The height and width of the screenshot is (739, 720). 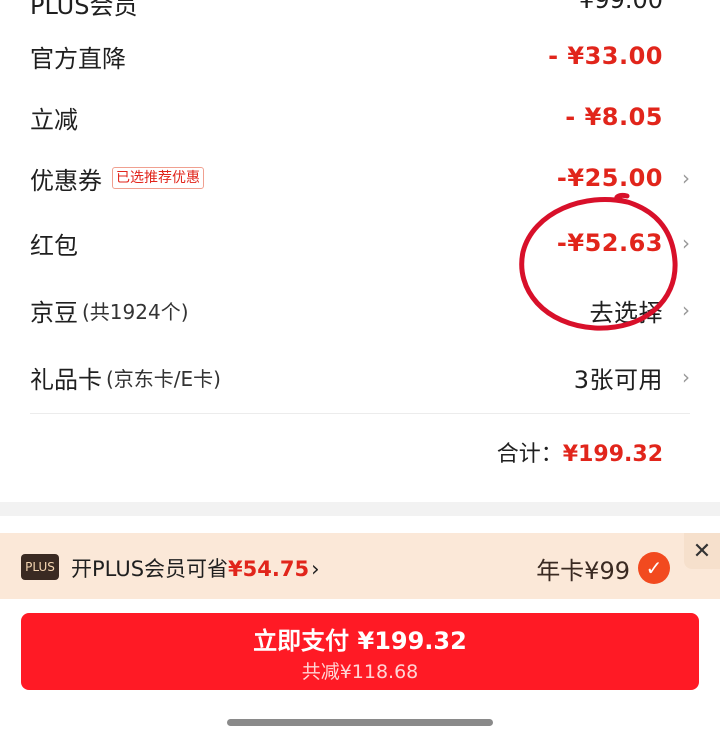 I want to click on instant-discount-value: - ¥8.05, so click(x=614, y=117).